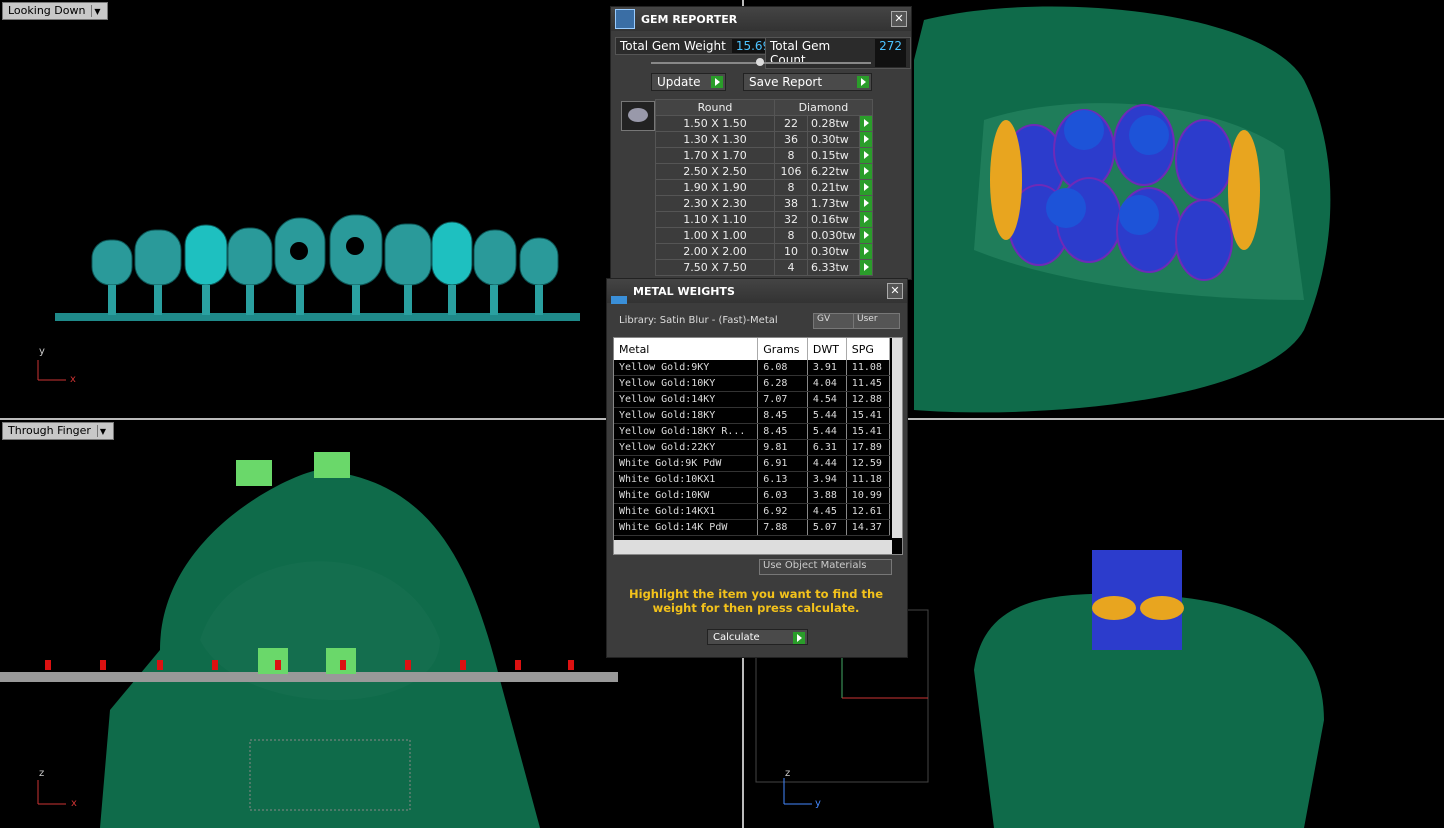 The image size is (1444, 828). Describe the element at coordinates (868, 447) in the screenshot. I see `table-cell: 17.89` at that location.